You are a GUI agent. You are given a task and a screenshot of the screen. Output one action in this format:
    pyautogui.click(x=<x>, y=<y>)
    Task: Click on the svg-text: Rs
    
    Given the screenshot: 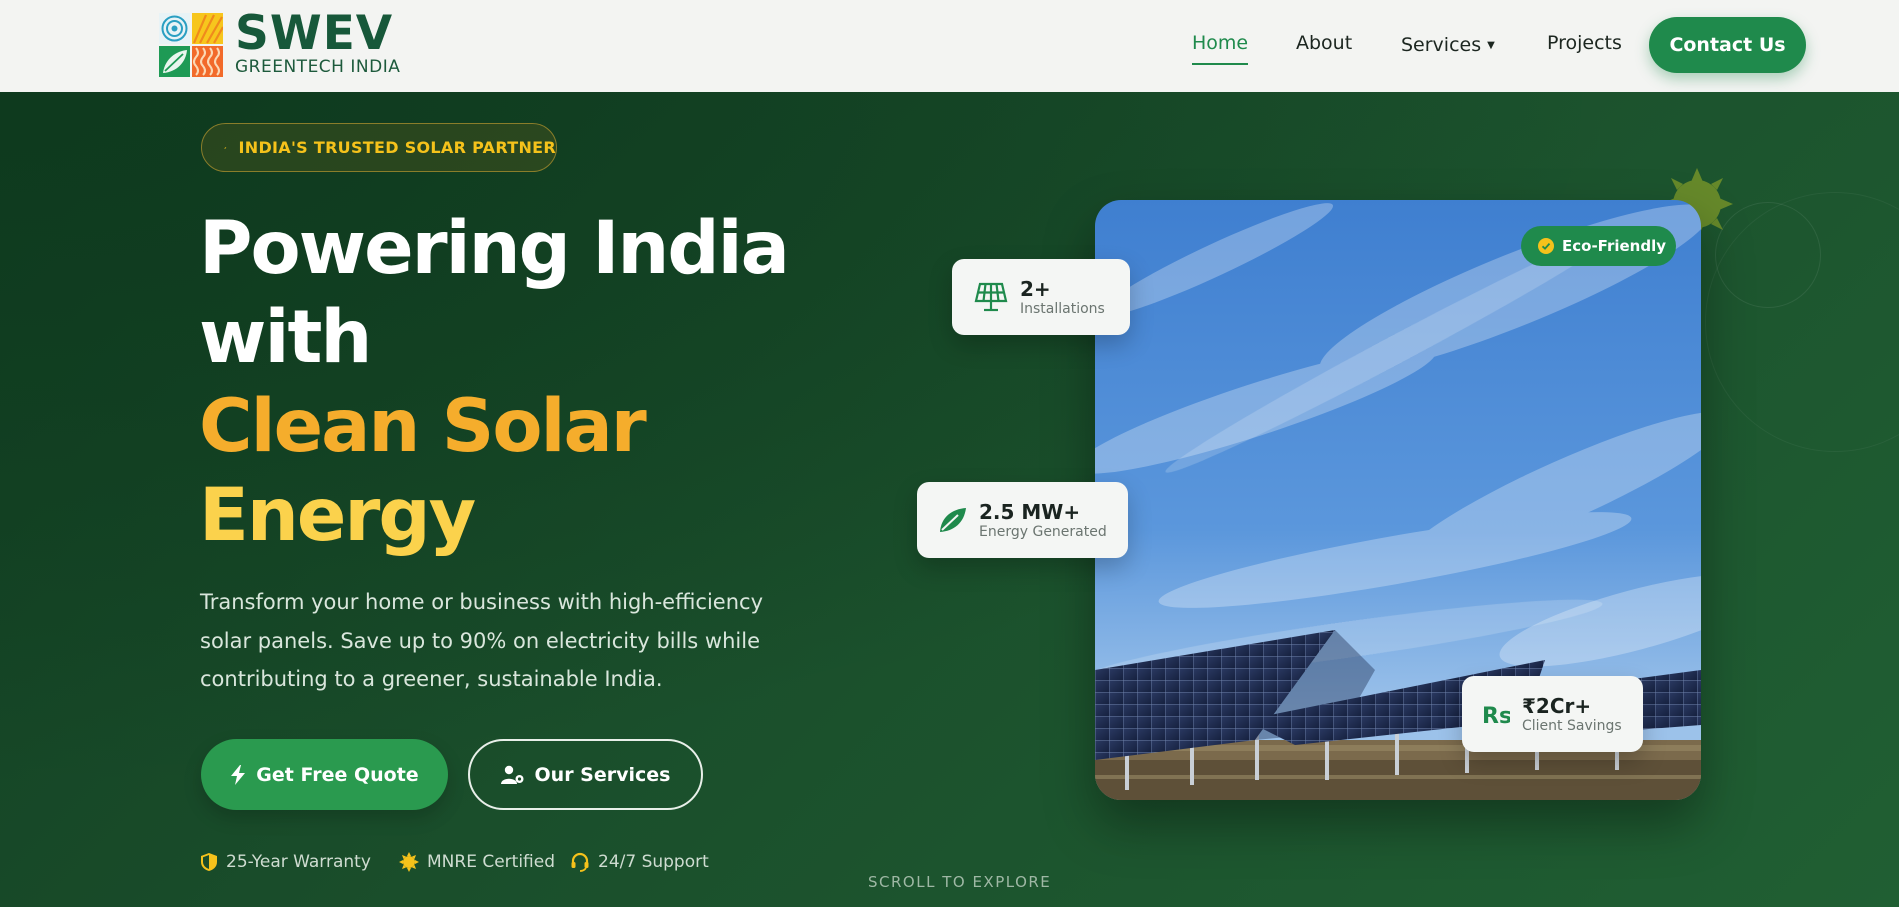 What is the action you would take?
    pyautogui.click(x=1496, y=716)
    